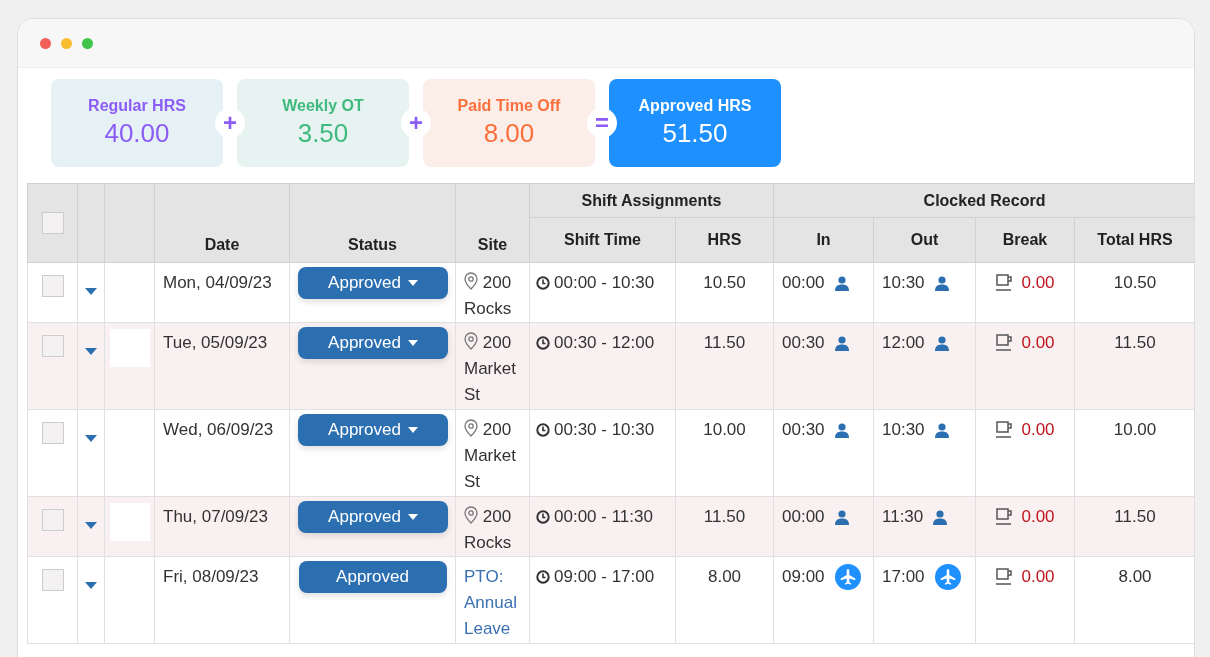  I want to click on total-hours-text: 10.50, so click(1135, 282).